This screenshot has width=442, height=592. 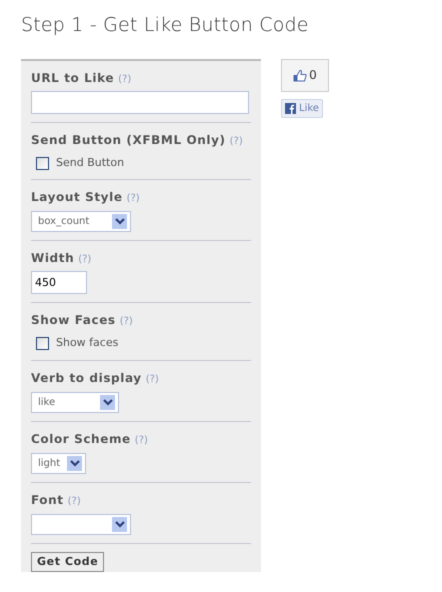 I want to click on field-label: Width, so click(x=52, y=259).